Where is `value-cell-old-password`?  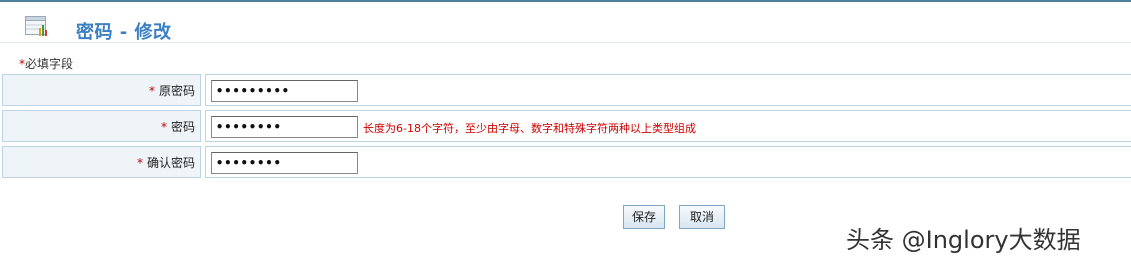
value-cell-old-password is located at coordinates (668, 90).